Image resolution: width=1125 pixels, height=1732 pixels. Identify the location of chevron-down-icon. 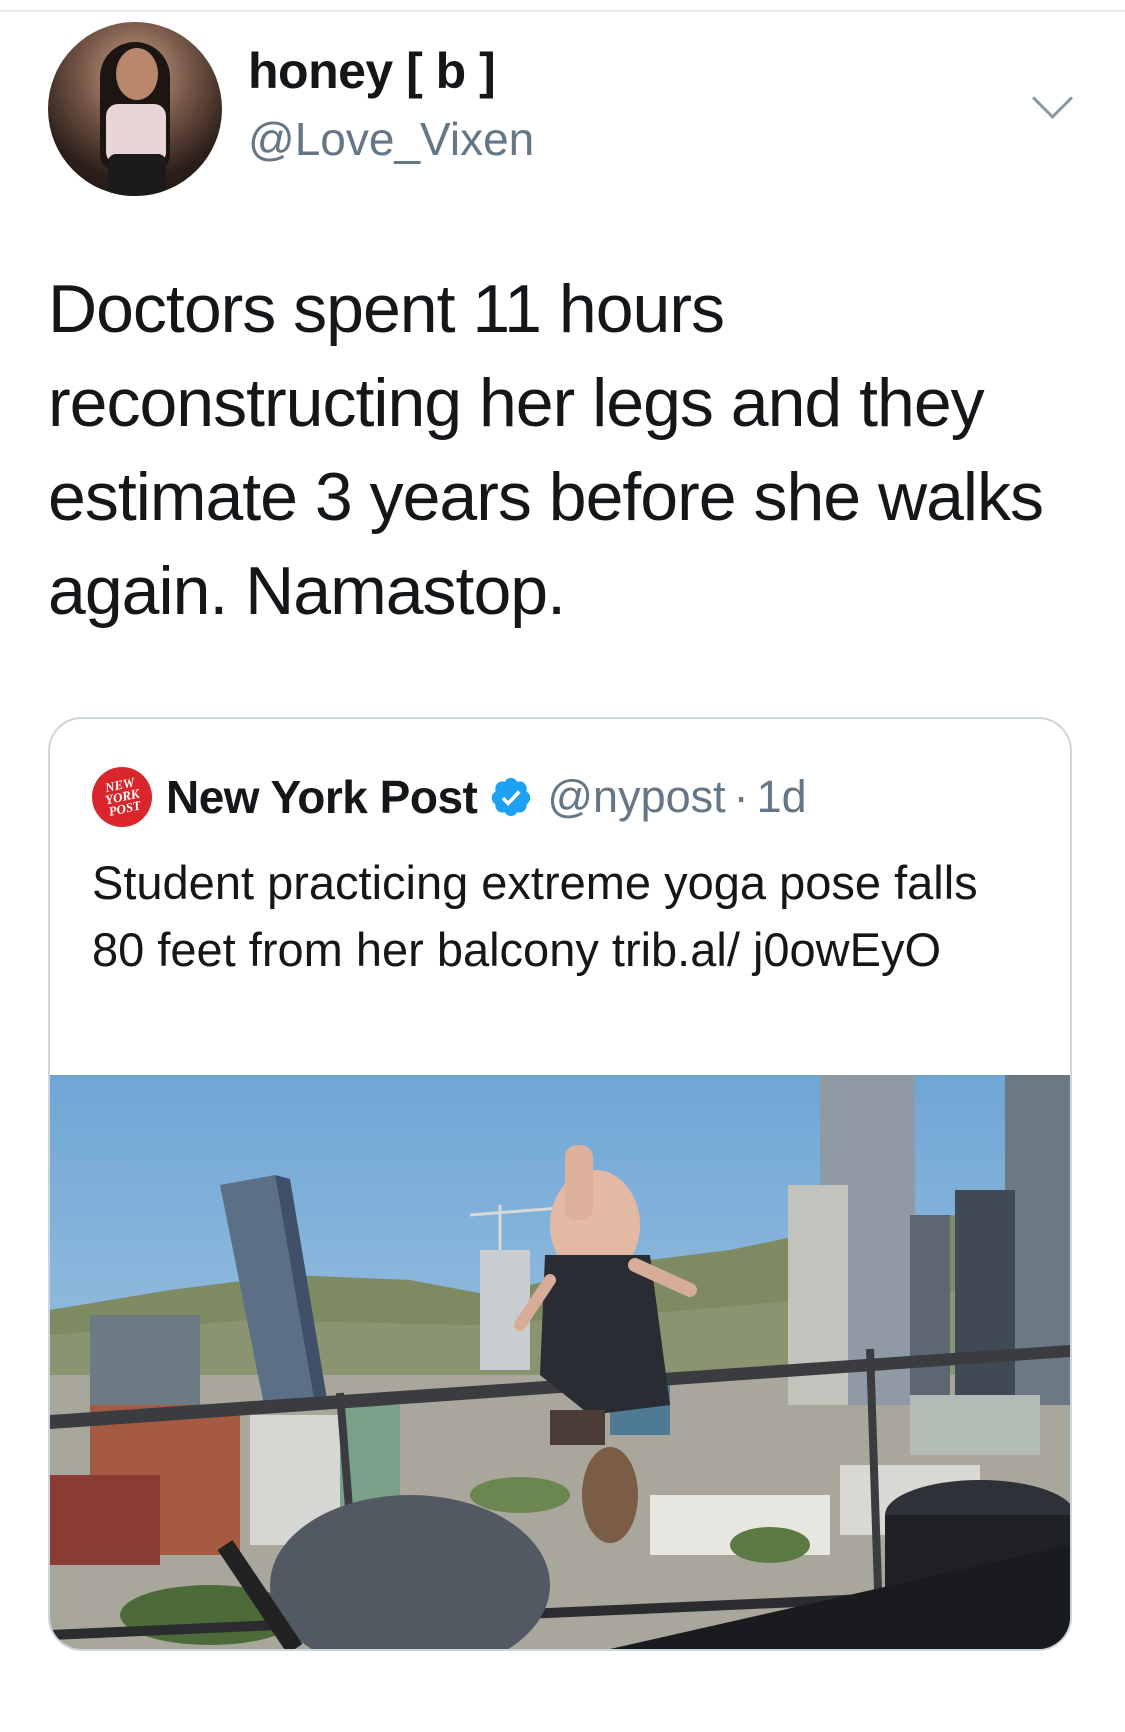
(1052, 98).